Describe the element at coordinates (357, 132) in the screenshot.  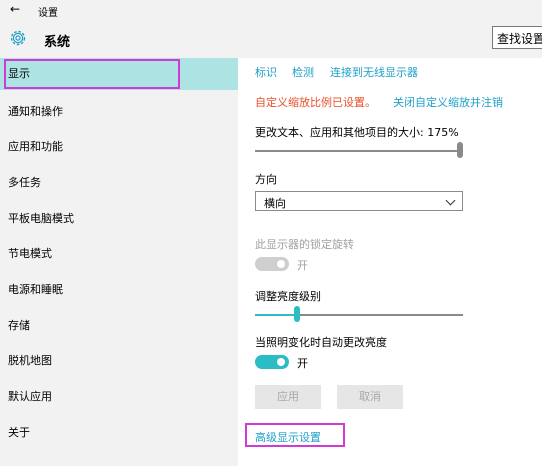
I see `scale-label: 更改文本、应用和其他项目的大小: 175%` at that location.